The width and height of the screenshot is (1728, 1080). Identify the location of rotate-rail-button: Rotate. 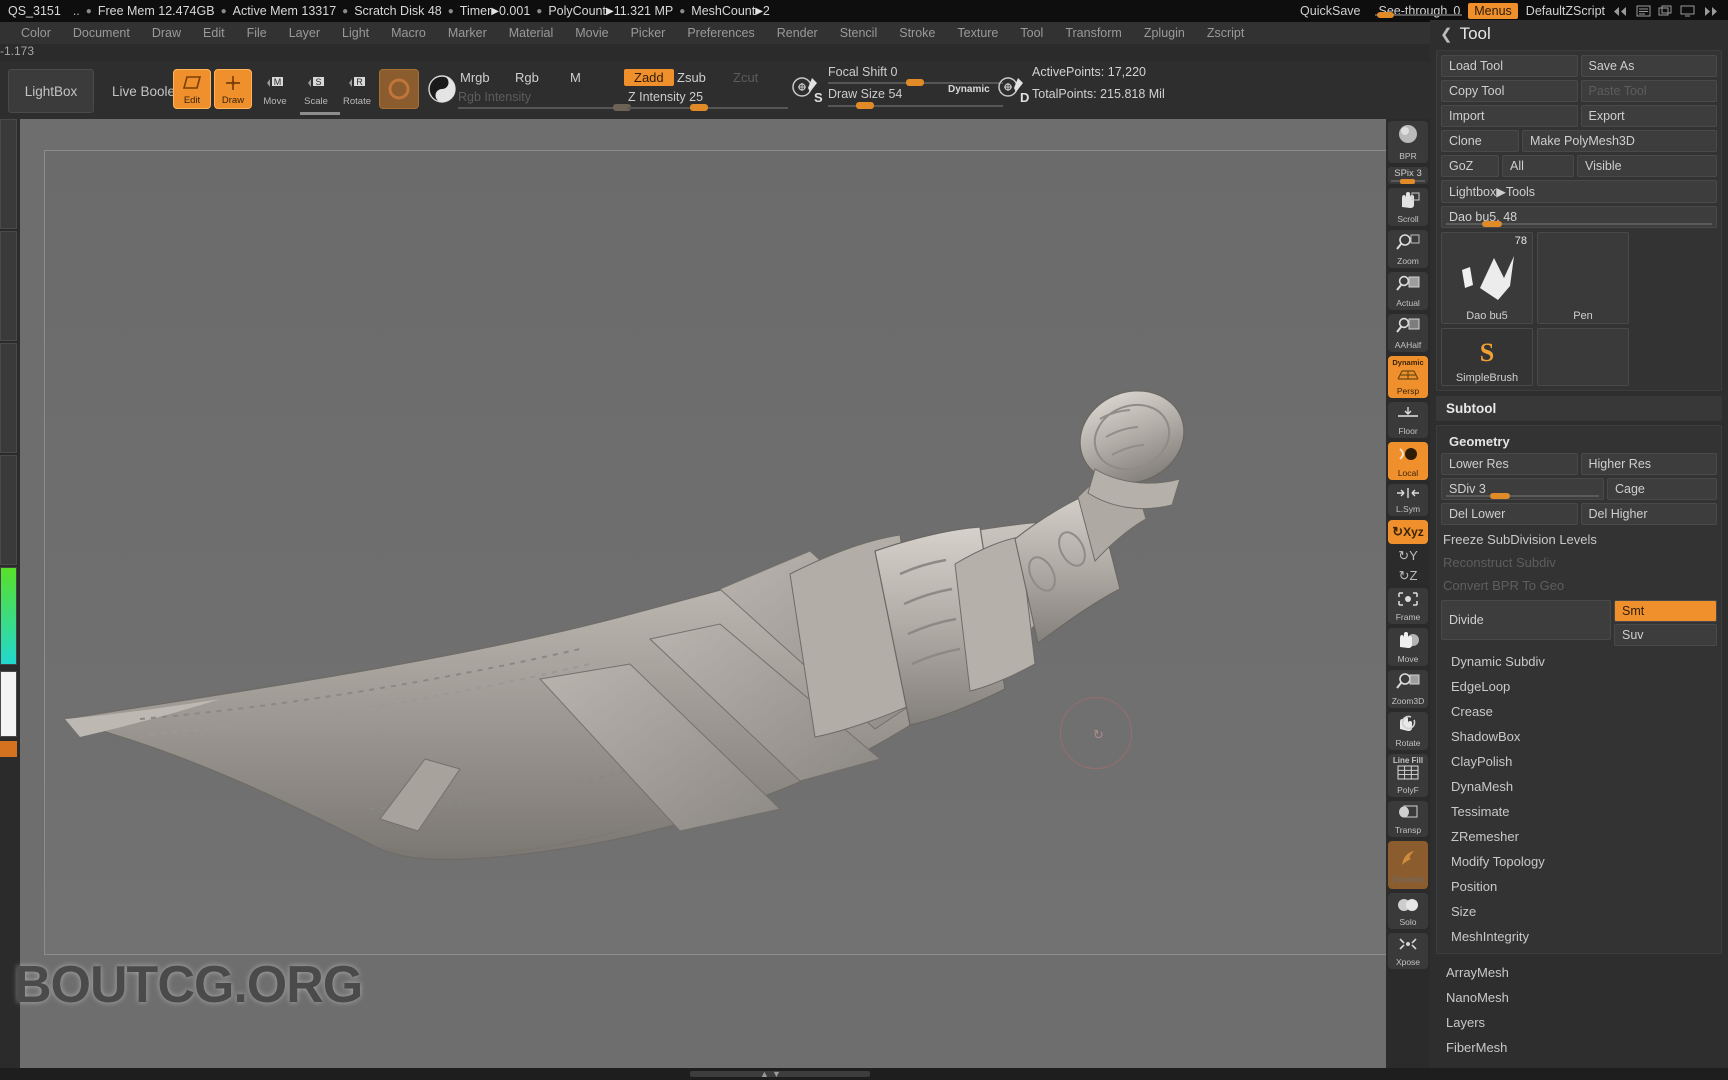
(1408, 731).